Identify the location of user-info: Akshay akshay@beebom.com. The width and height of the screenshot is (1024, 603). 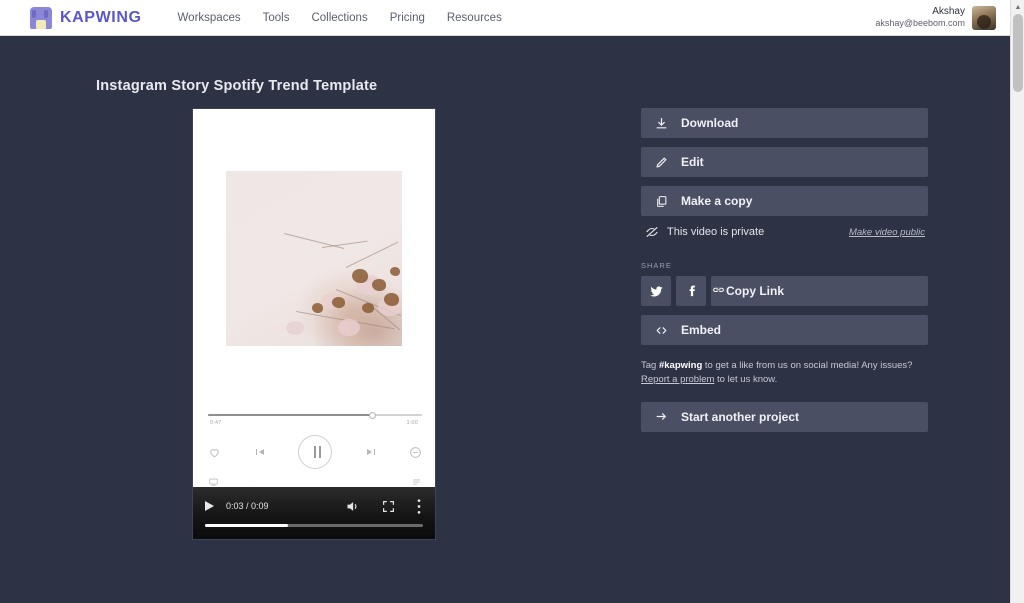
(920, 18).